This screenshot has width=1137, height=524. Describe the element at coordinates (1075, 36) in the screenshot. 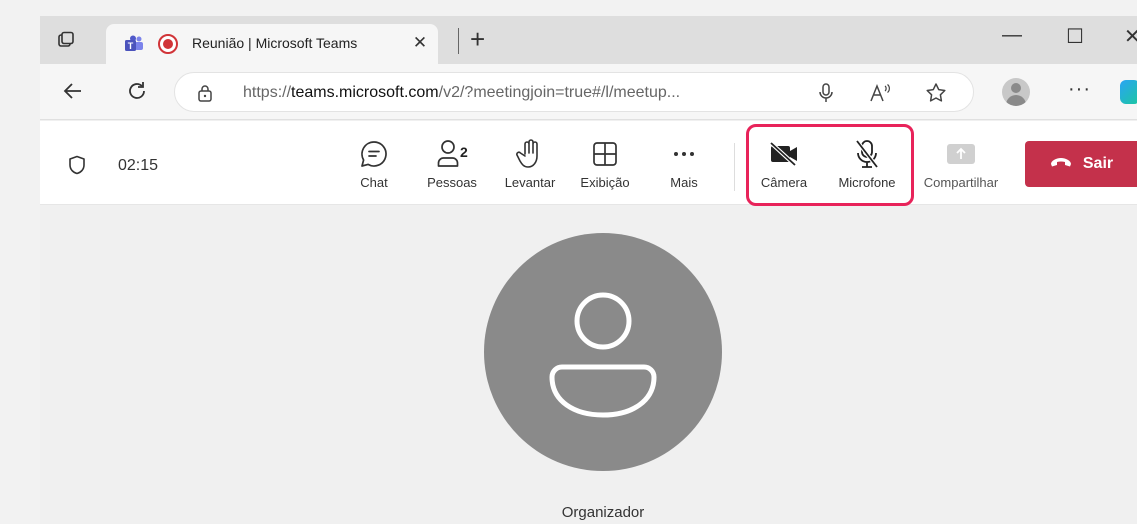

I see `maximize-button: ☐` at that location.